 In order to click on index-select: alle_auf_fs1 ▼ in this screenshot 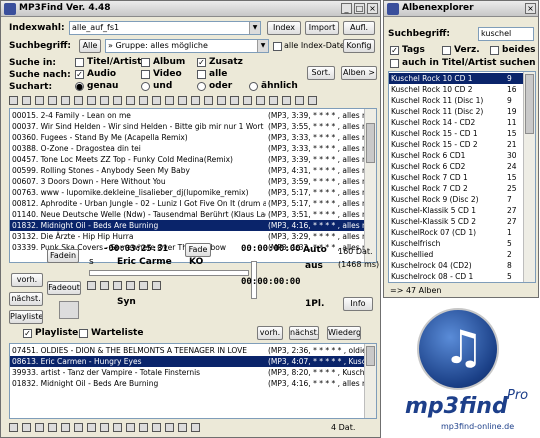, I will do `click(165, 28)`.